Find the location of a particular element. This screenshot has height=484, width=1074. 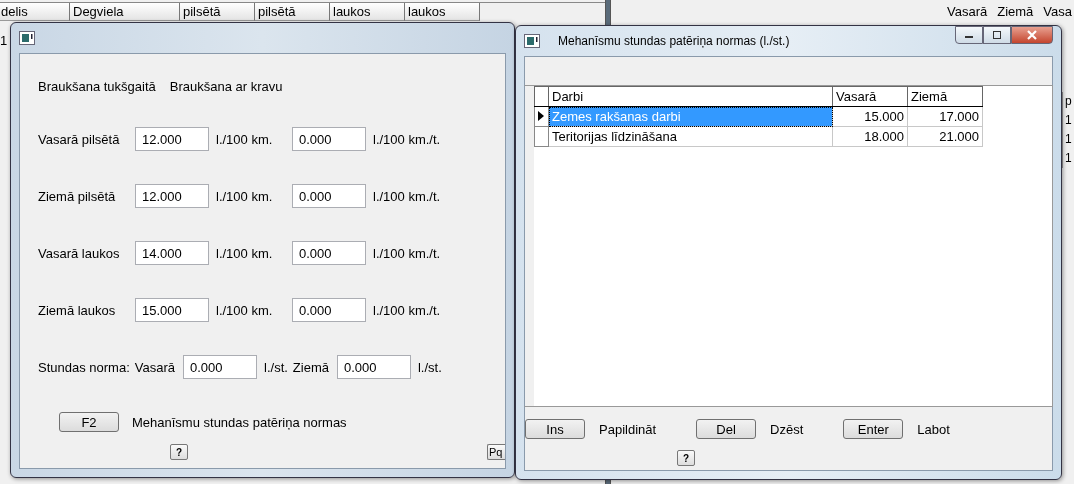

column-header: p is located at coordinates (1068, 101).